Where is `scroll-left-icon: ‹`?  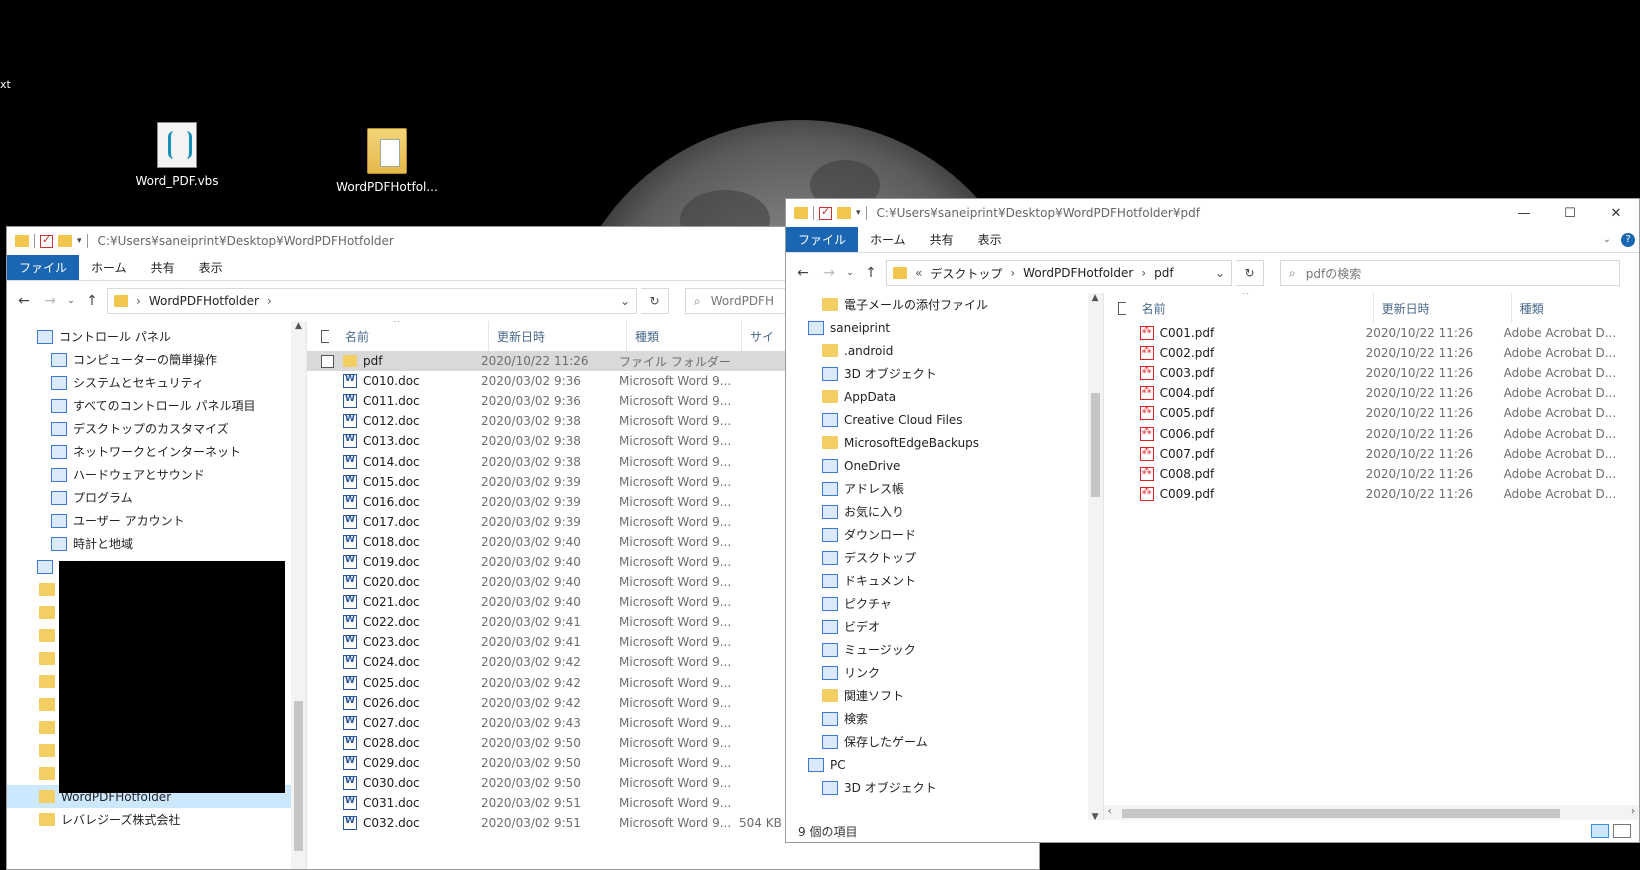 scroll-left-icon: ‹ is located at coordinates (1110, 811).